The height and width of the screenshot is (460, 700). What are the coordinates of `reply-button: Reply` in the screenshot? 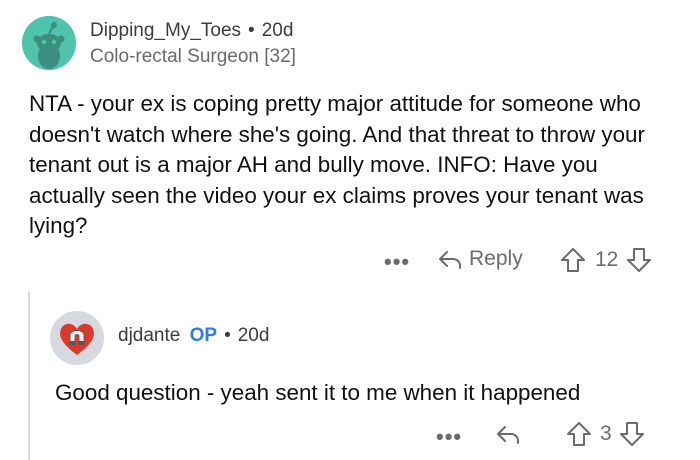 It's located at (480, 259).